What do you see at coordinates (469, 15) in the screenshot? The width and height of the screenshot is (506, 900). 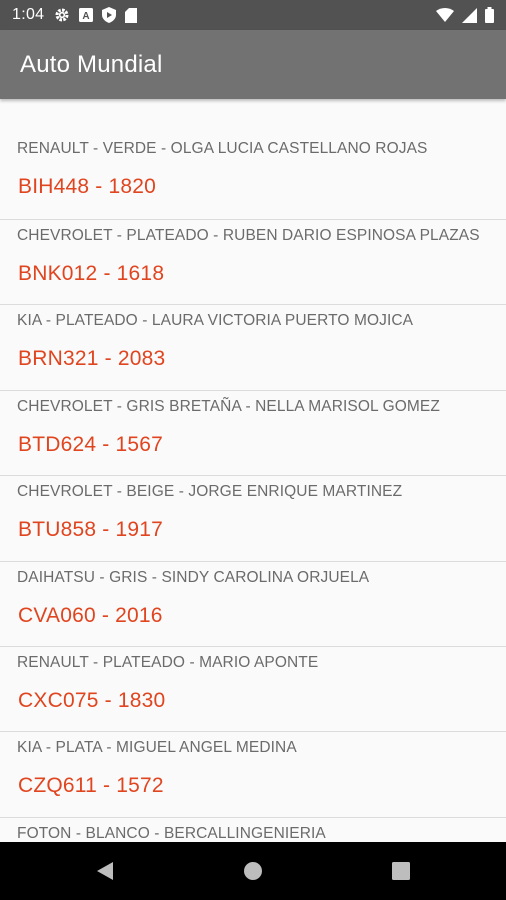 I see `signal-icon` at bounding box center [469, 15].